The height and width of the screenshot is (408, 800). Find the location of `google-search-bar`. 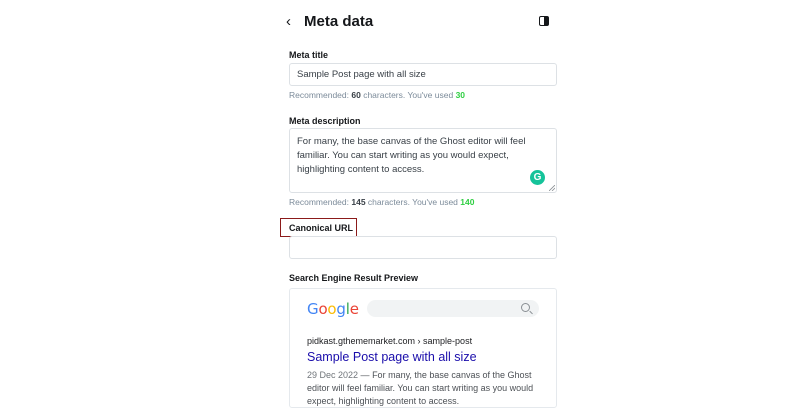

google-search-bar is located at coordinates (453, 308).